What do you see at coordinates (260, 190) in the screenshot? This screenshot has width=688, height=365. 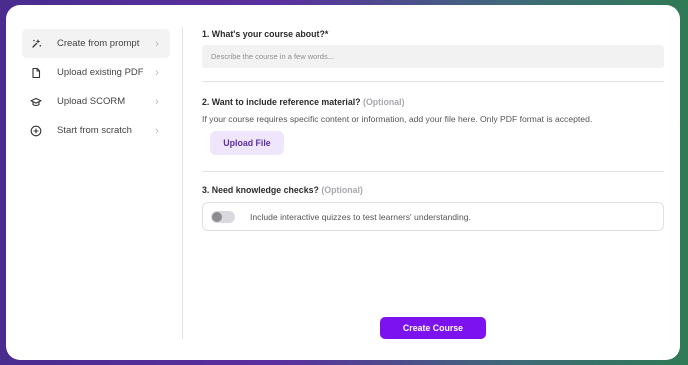 I see `question-title-text: 3. Need knowledge checks?` at bounding box center [260, 190].